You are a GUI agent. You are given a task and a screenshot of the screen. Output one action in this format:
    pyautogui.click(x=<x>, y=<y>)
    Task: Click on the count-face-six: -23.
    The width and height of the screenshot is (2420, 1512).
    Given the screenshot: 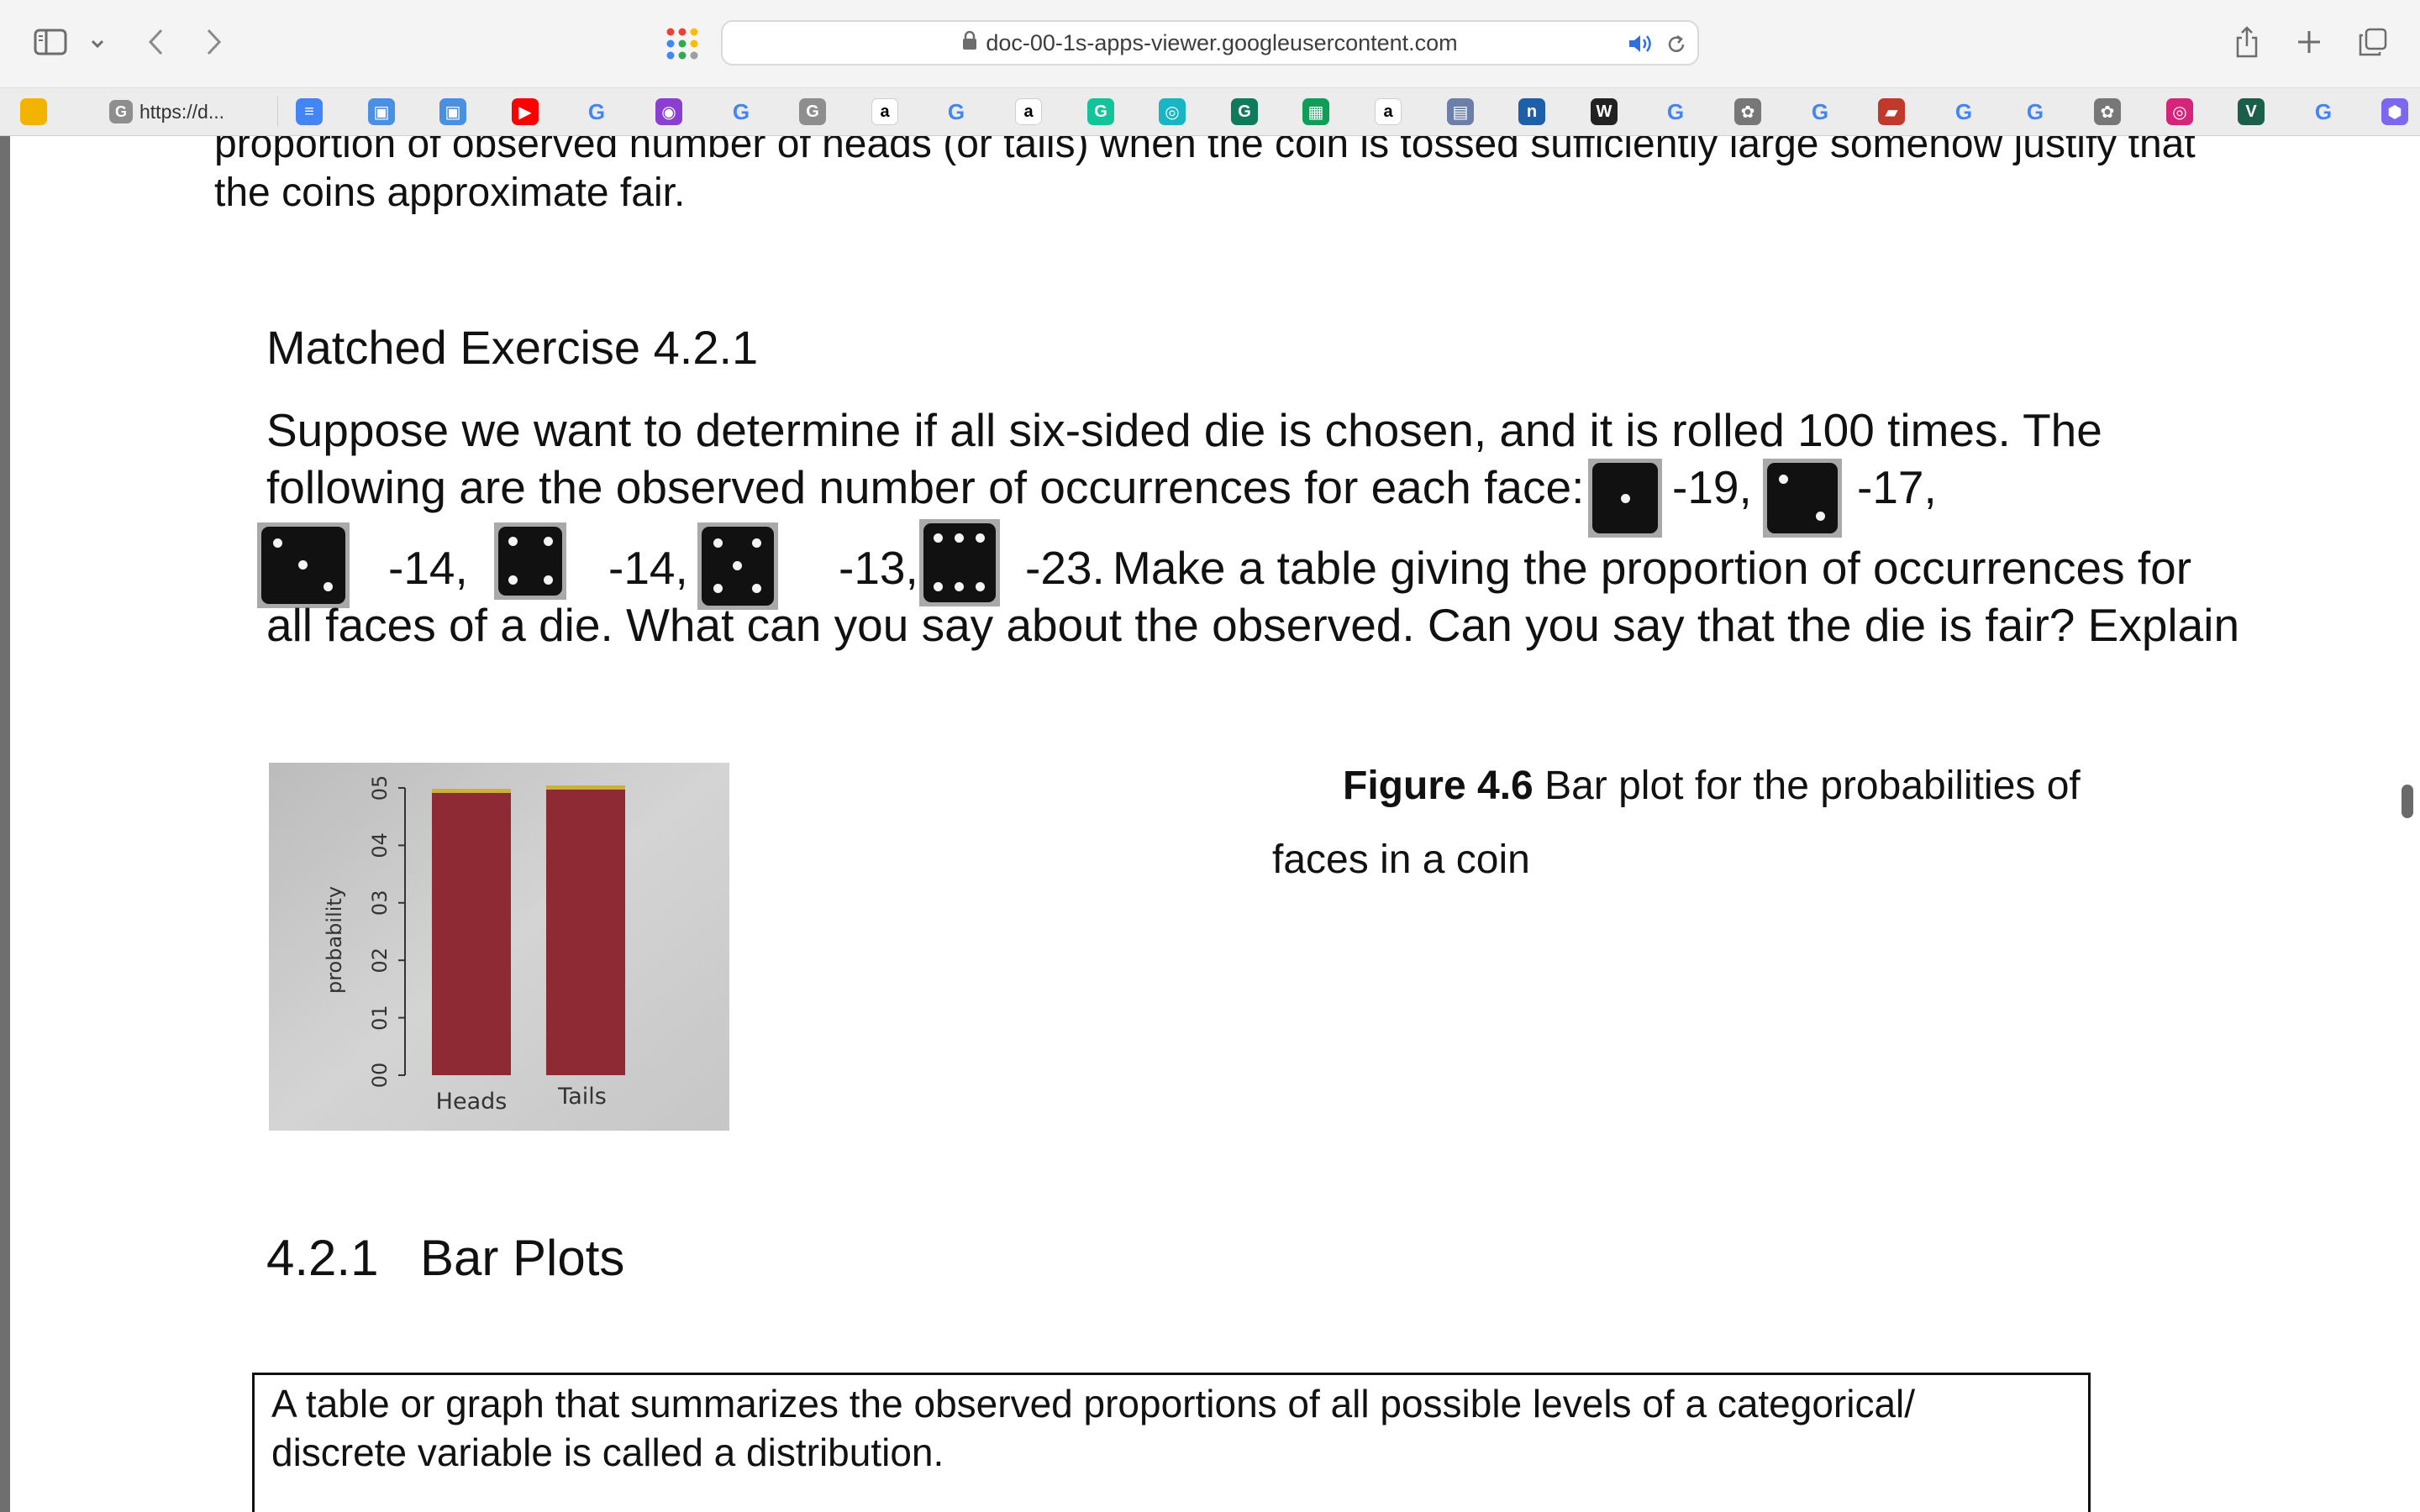 What is the action you would take?
    pyautogui.click(x=1065, y=568)
    